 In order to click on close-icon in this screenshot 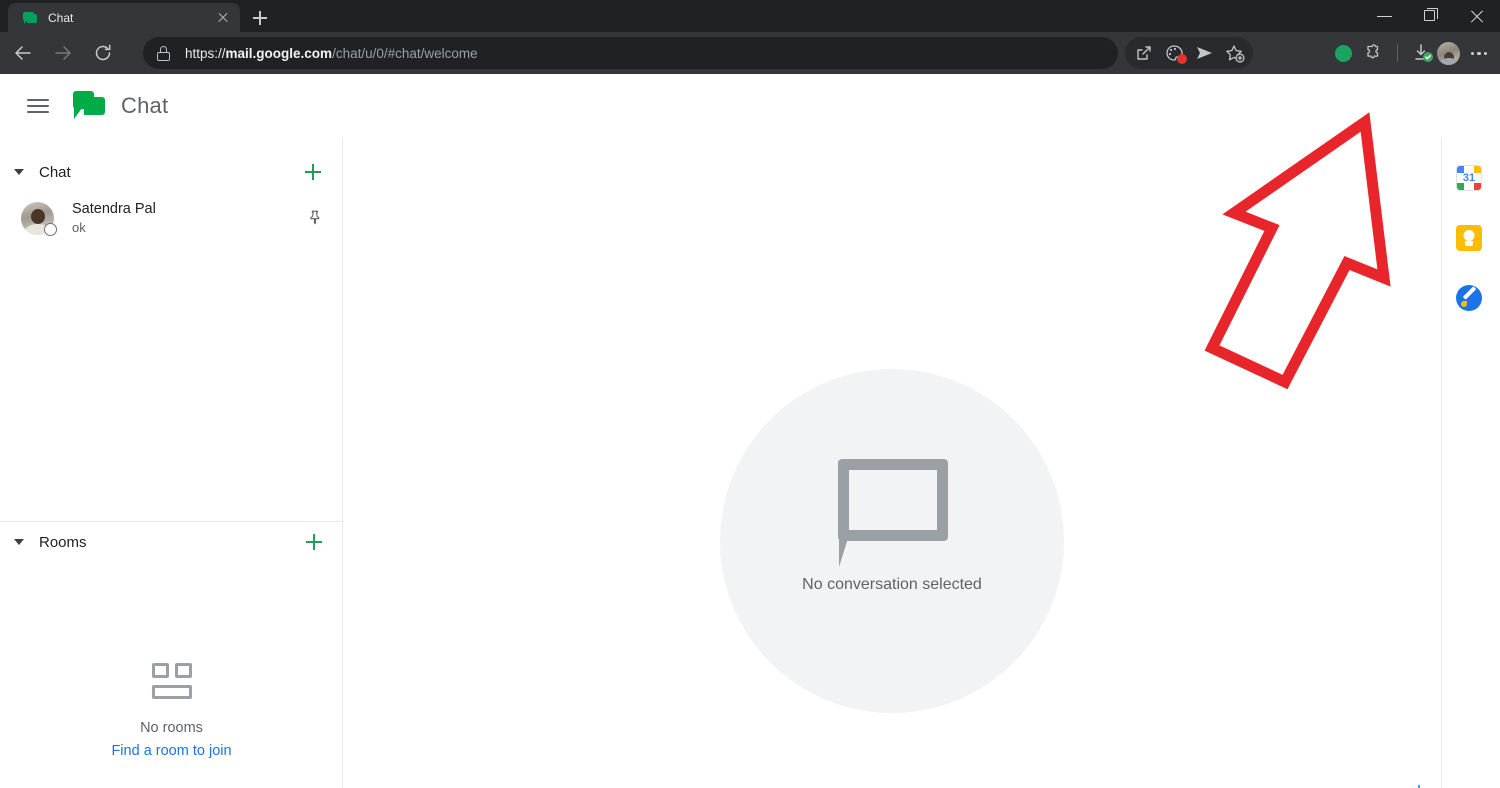, I will do `click(223, 18)`.